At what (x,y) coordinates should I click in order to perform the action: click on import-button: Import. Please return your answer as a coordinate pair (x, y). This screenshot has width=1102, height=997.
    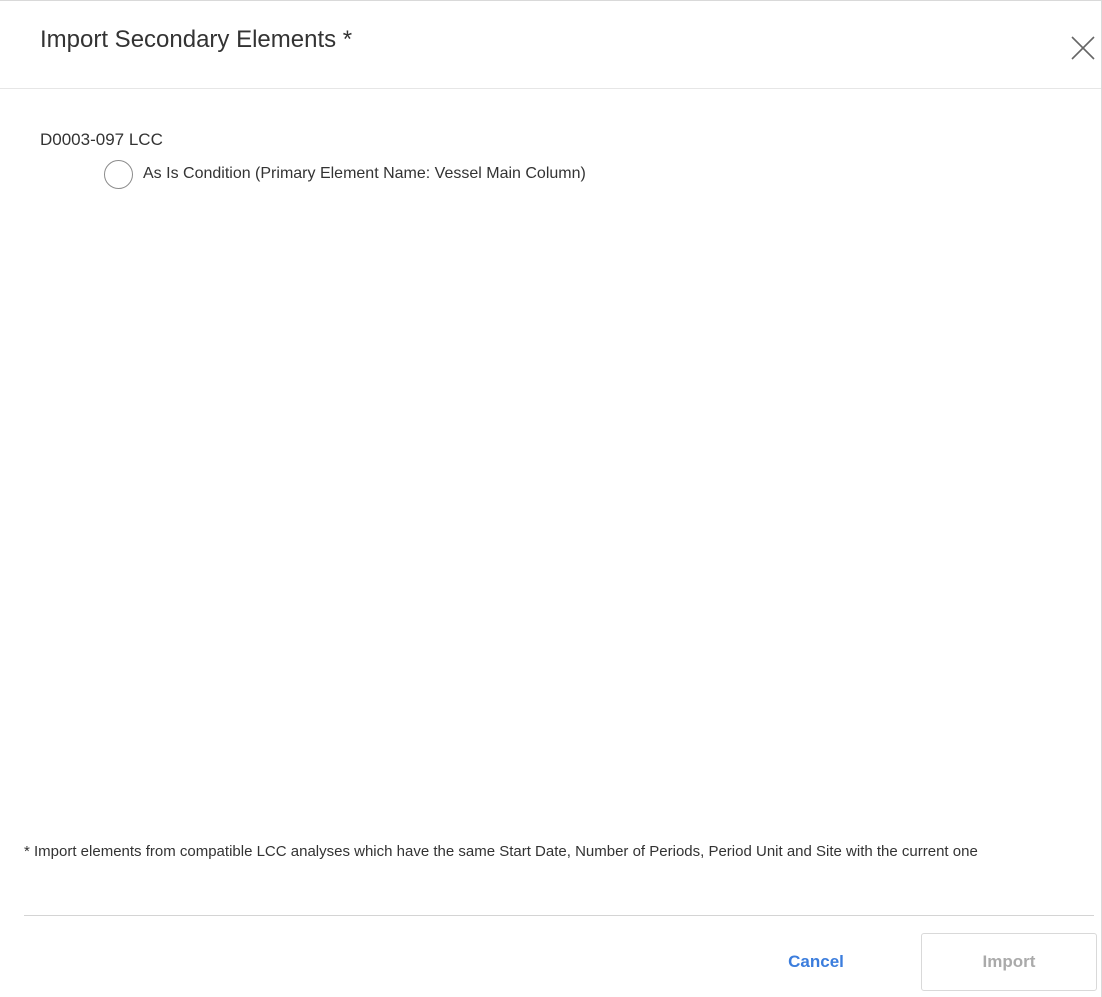
    Looking at the image, I should click on (1009, 962).